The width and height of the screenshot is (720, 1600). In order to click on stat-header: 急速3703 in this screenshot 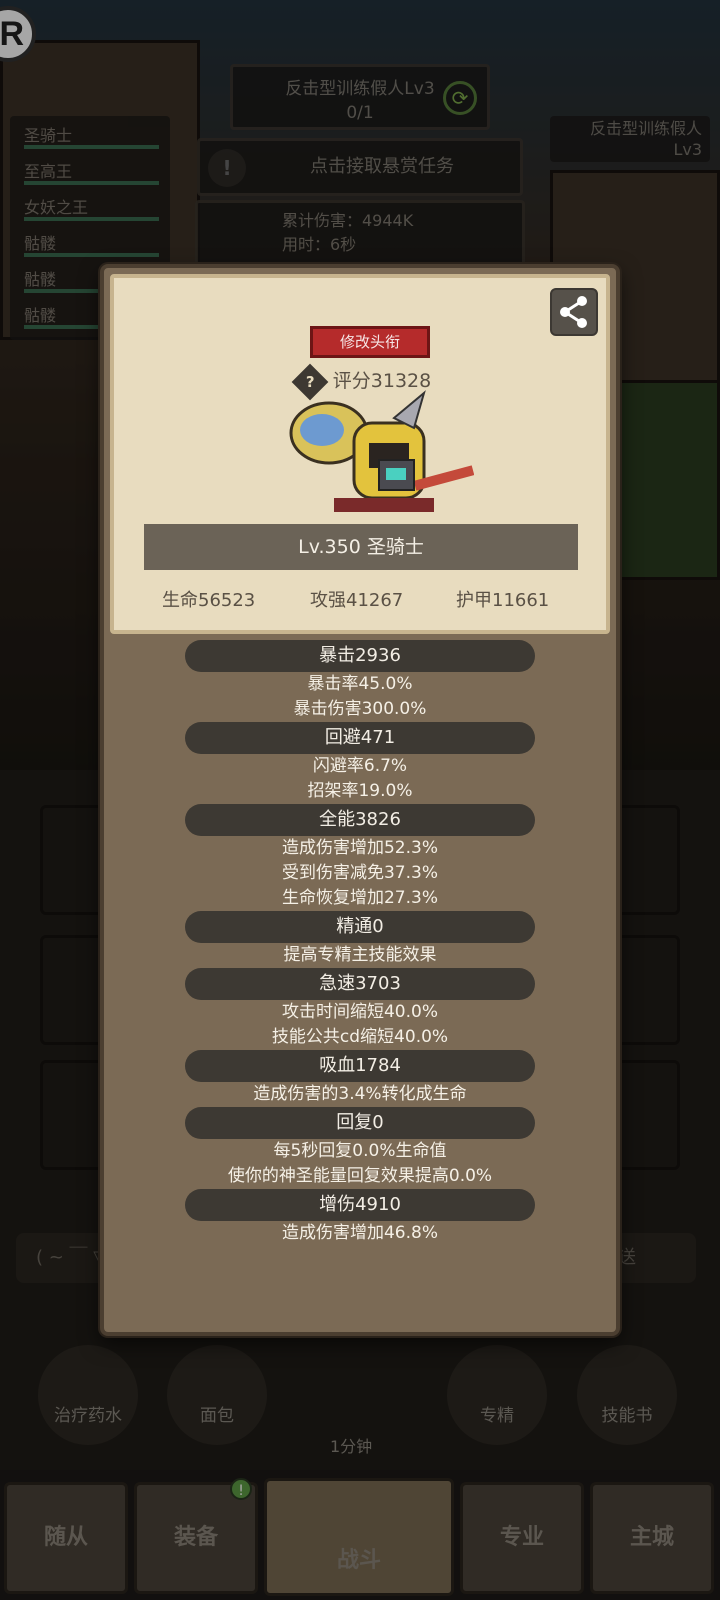, I will do `click(360, 984)`.